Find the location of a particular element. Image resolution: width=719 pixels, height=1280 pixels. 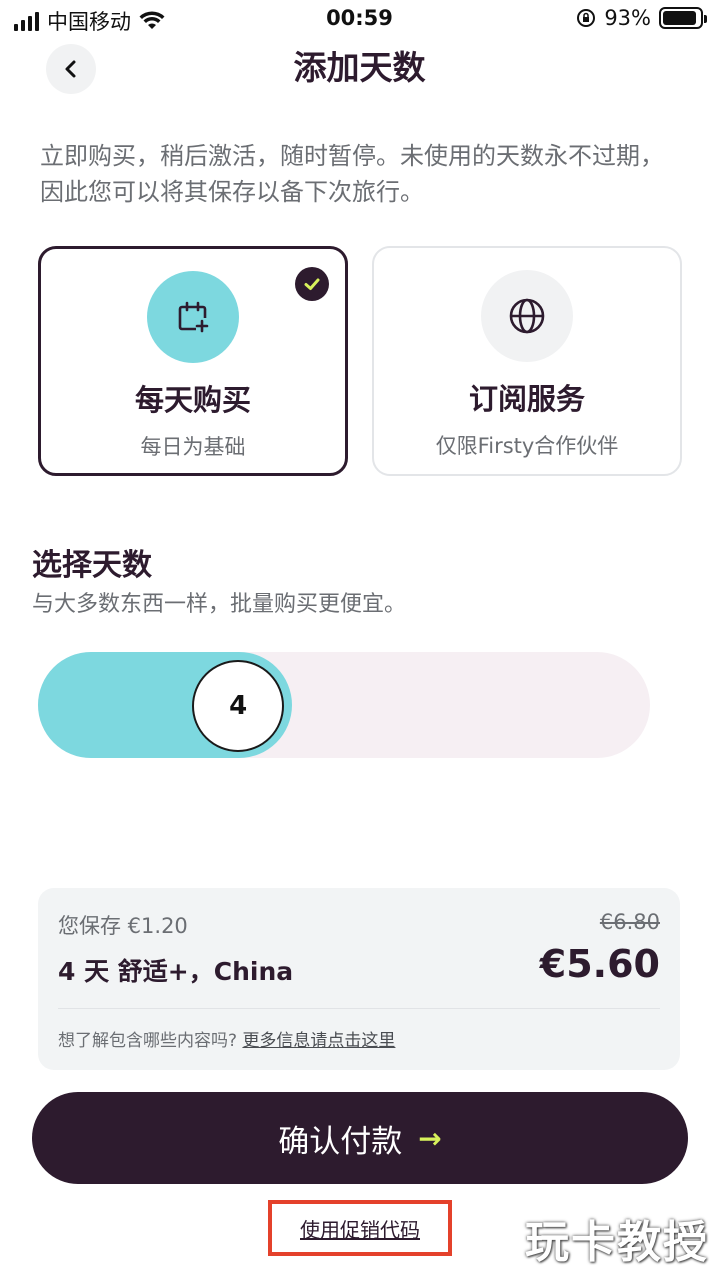

plan-subtitle: 仅限Firsty合作伙伴 is located at coordinates (527, 446).